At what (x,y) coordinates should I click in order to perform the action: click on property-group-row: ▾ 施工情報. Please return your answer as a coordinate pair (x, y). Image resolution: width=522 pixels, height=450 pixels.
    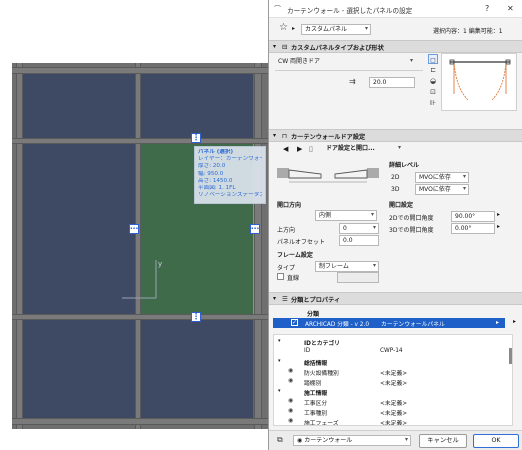
    Looking at the image, I should click on (393, 392).